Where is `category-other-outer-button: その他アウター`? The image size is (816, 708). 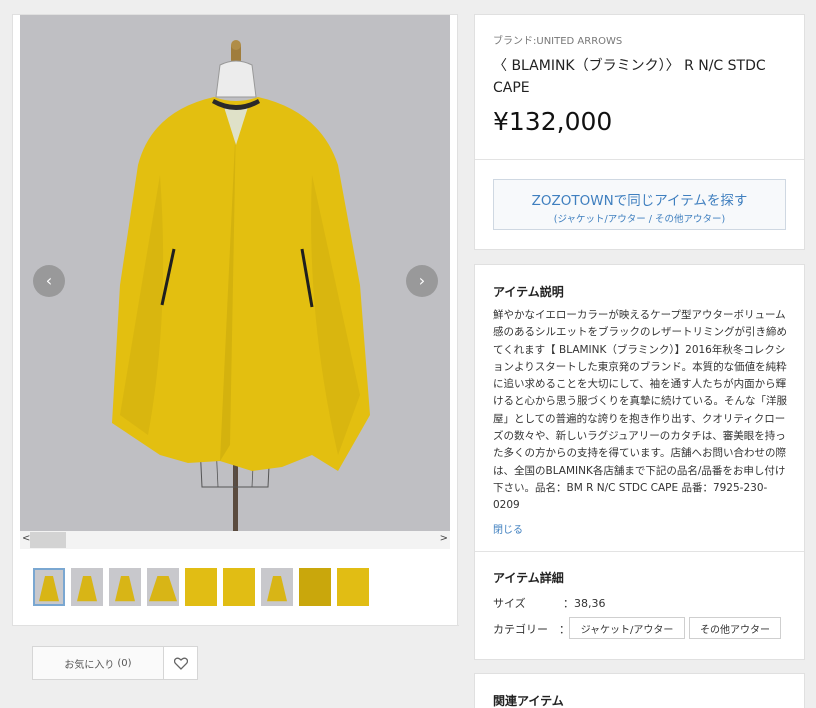 category-other-outer-button: その他アウター is located at coordinates (735, 628).